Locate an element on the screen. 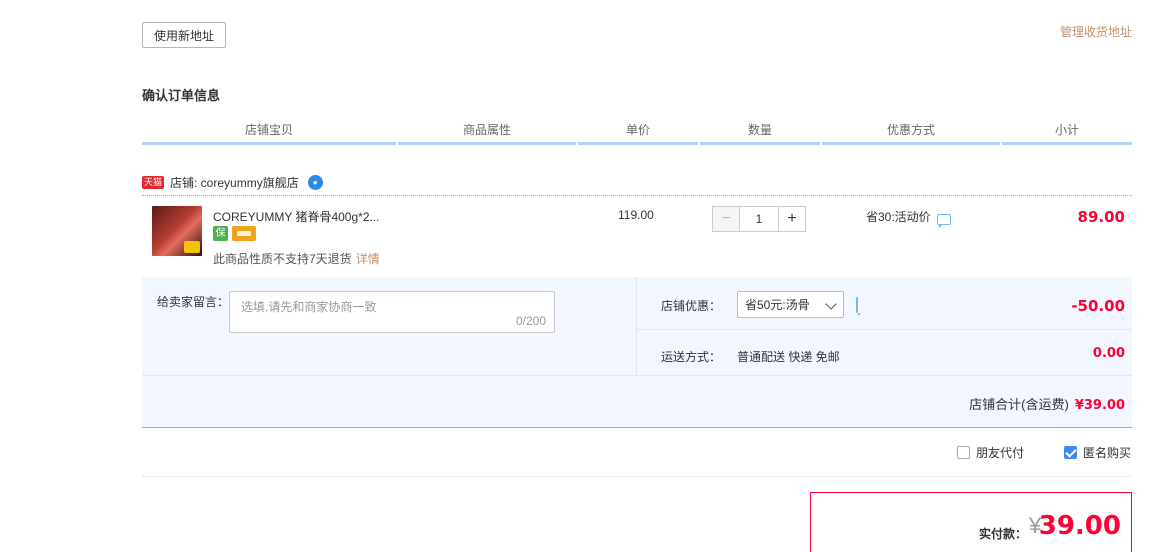 This screenshot has width=1163, height=552. return-note-text: 此商品性质不支持7天退货 is located at coordinates (282, 259).